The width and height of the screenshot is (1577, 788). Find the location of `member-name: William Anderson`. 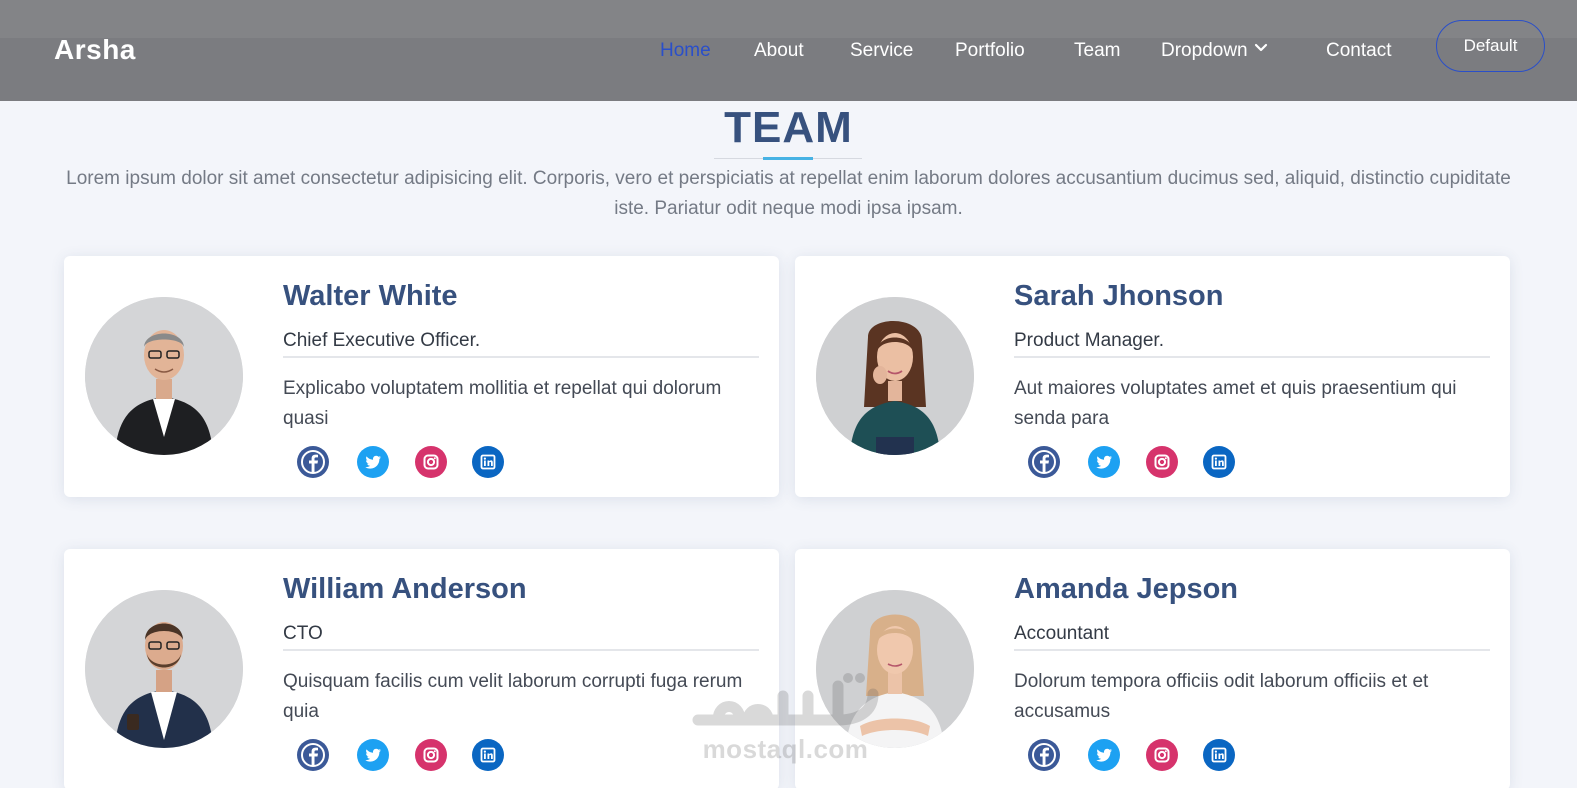

member-name: William Anderson is located at coordinates (405, 589).